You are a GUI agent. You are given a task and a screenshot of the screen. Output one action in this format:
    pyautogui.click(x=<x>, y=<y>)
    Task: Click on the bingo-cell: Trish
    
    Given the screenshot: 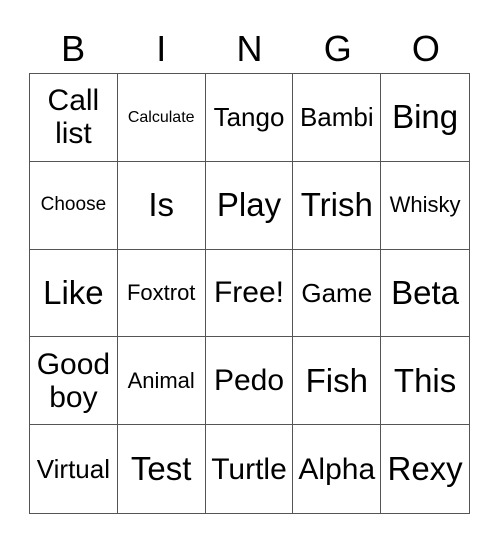 What is the action you would take?
    pyautogui.click(x=337, y=205)
    